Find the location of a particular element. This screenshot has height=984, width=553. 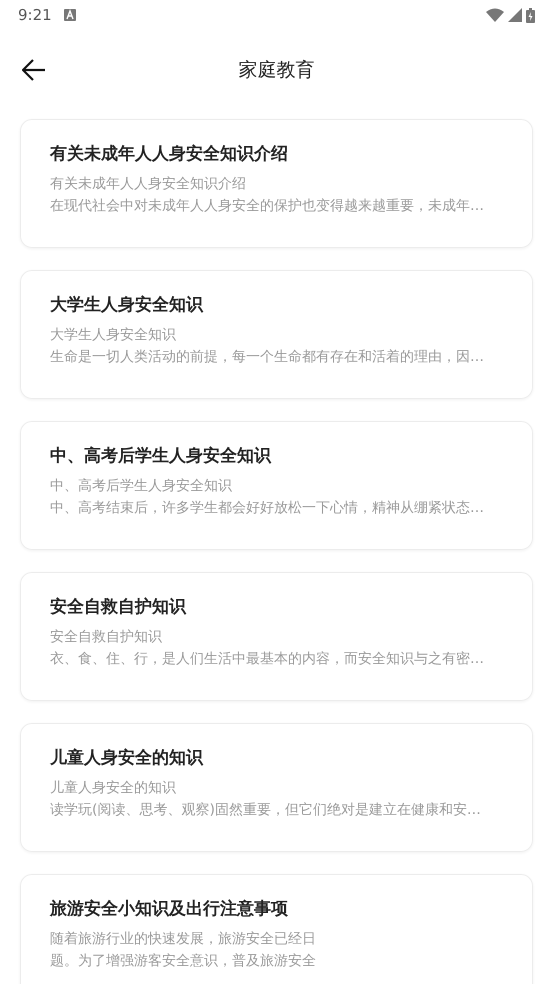

page-title: 家庭教育 is located at coordinates (276, 70).